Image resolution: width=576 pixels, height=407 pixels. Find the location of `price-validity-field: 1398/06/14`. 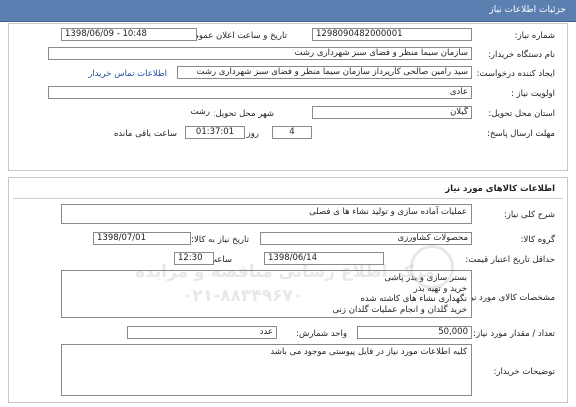

price-validity-field: 1398/06/14 is located at coordinates (324, 258).